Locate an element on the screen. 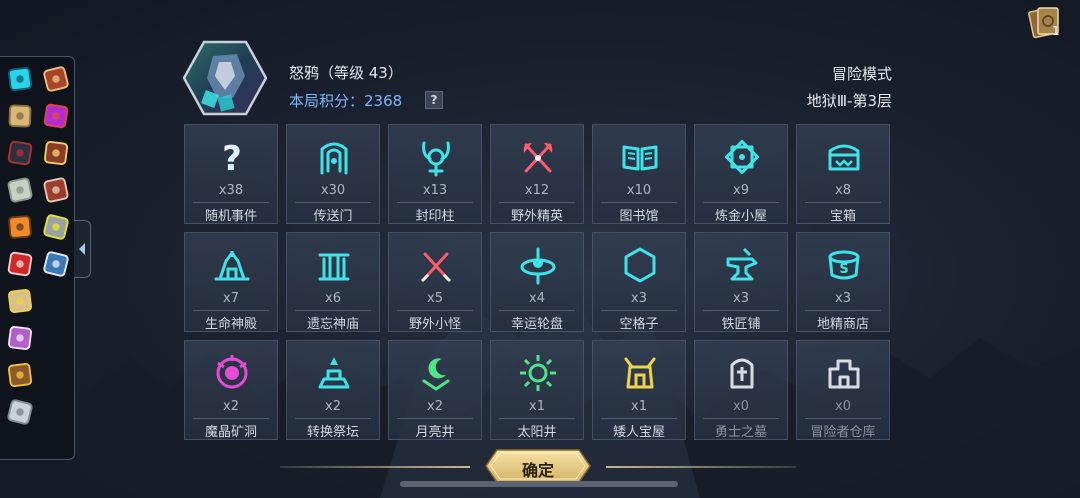 This screenshot has width=1080, height=498. room-count: x9 is located at coordinates (741, 190).